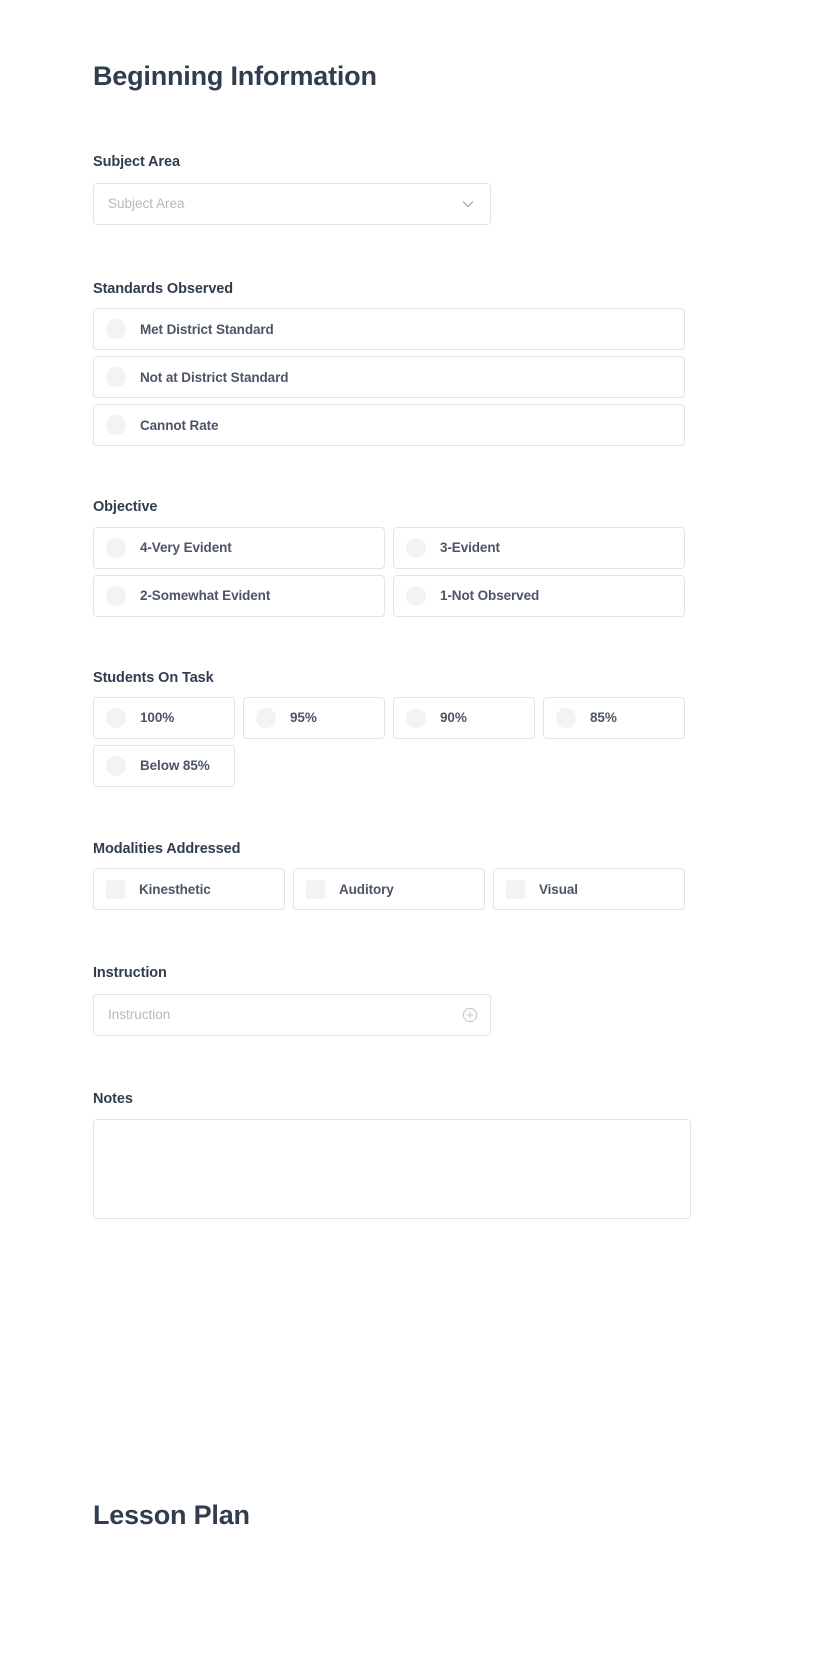 The width and height of the screenshot is (840, 1680). Describe the element at coordinates (470, 1015) in the screenshot. I see `plus-circle-icon` at that location.